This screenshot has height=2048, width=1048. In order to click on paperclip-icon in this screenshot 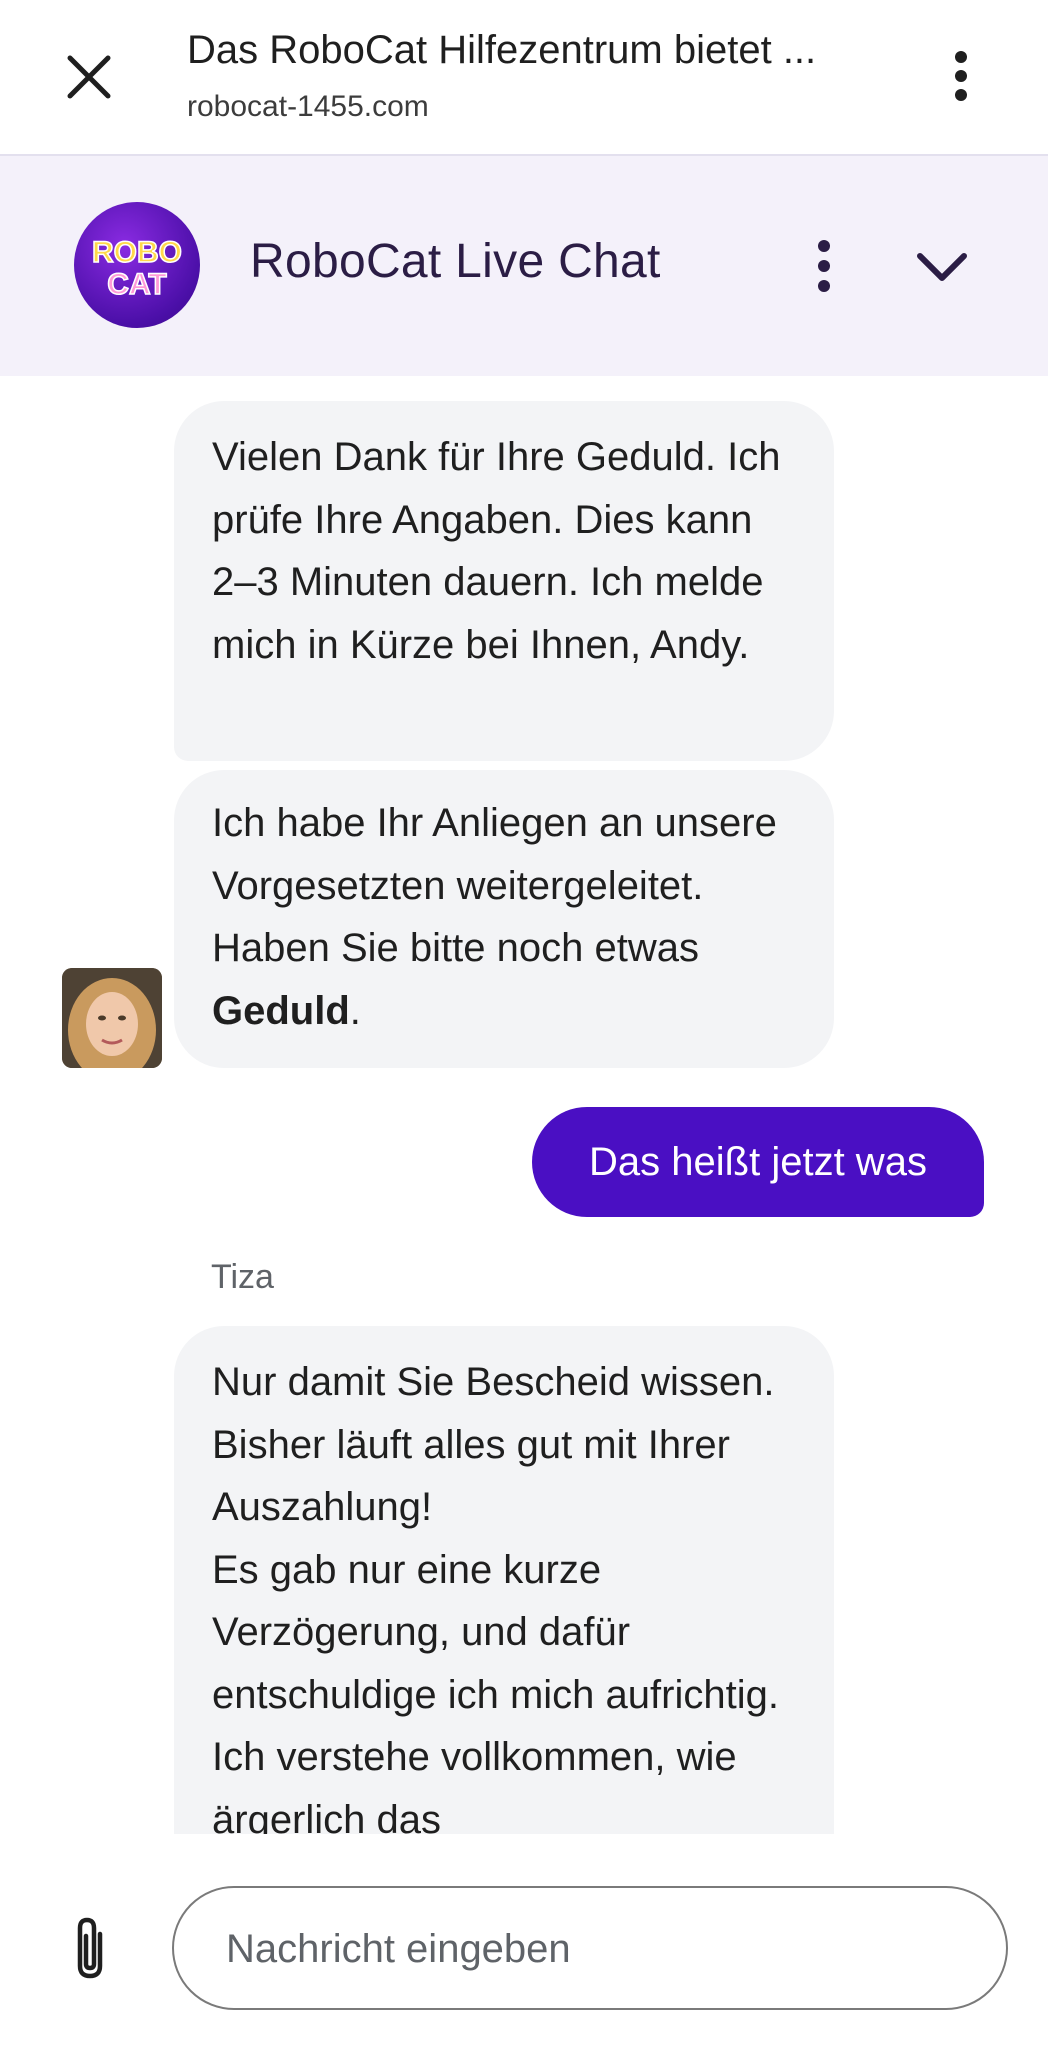, I will do `click(90, 1948)`.